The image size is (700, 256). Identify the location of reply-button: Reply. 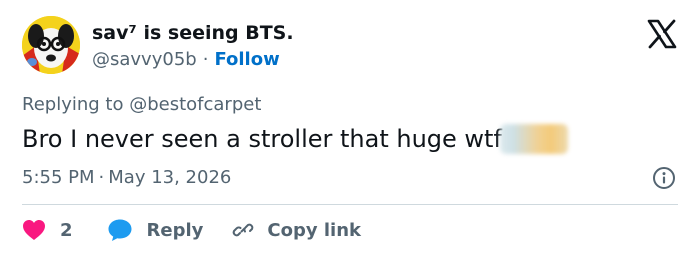
(155, 230).